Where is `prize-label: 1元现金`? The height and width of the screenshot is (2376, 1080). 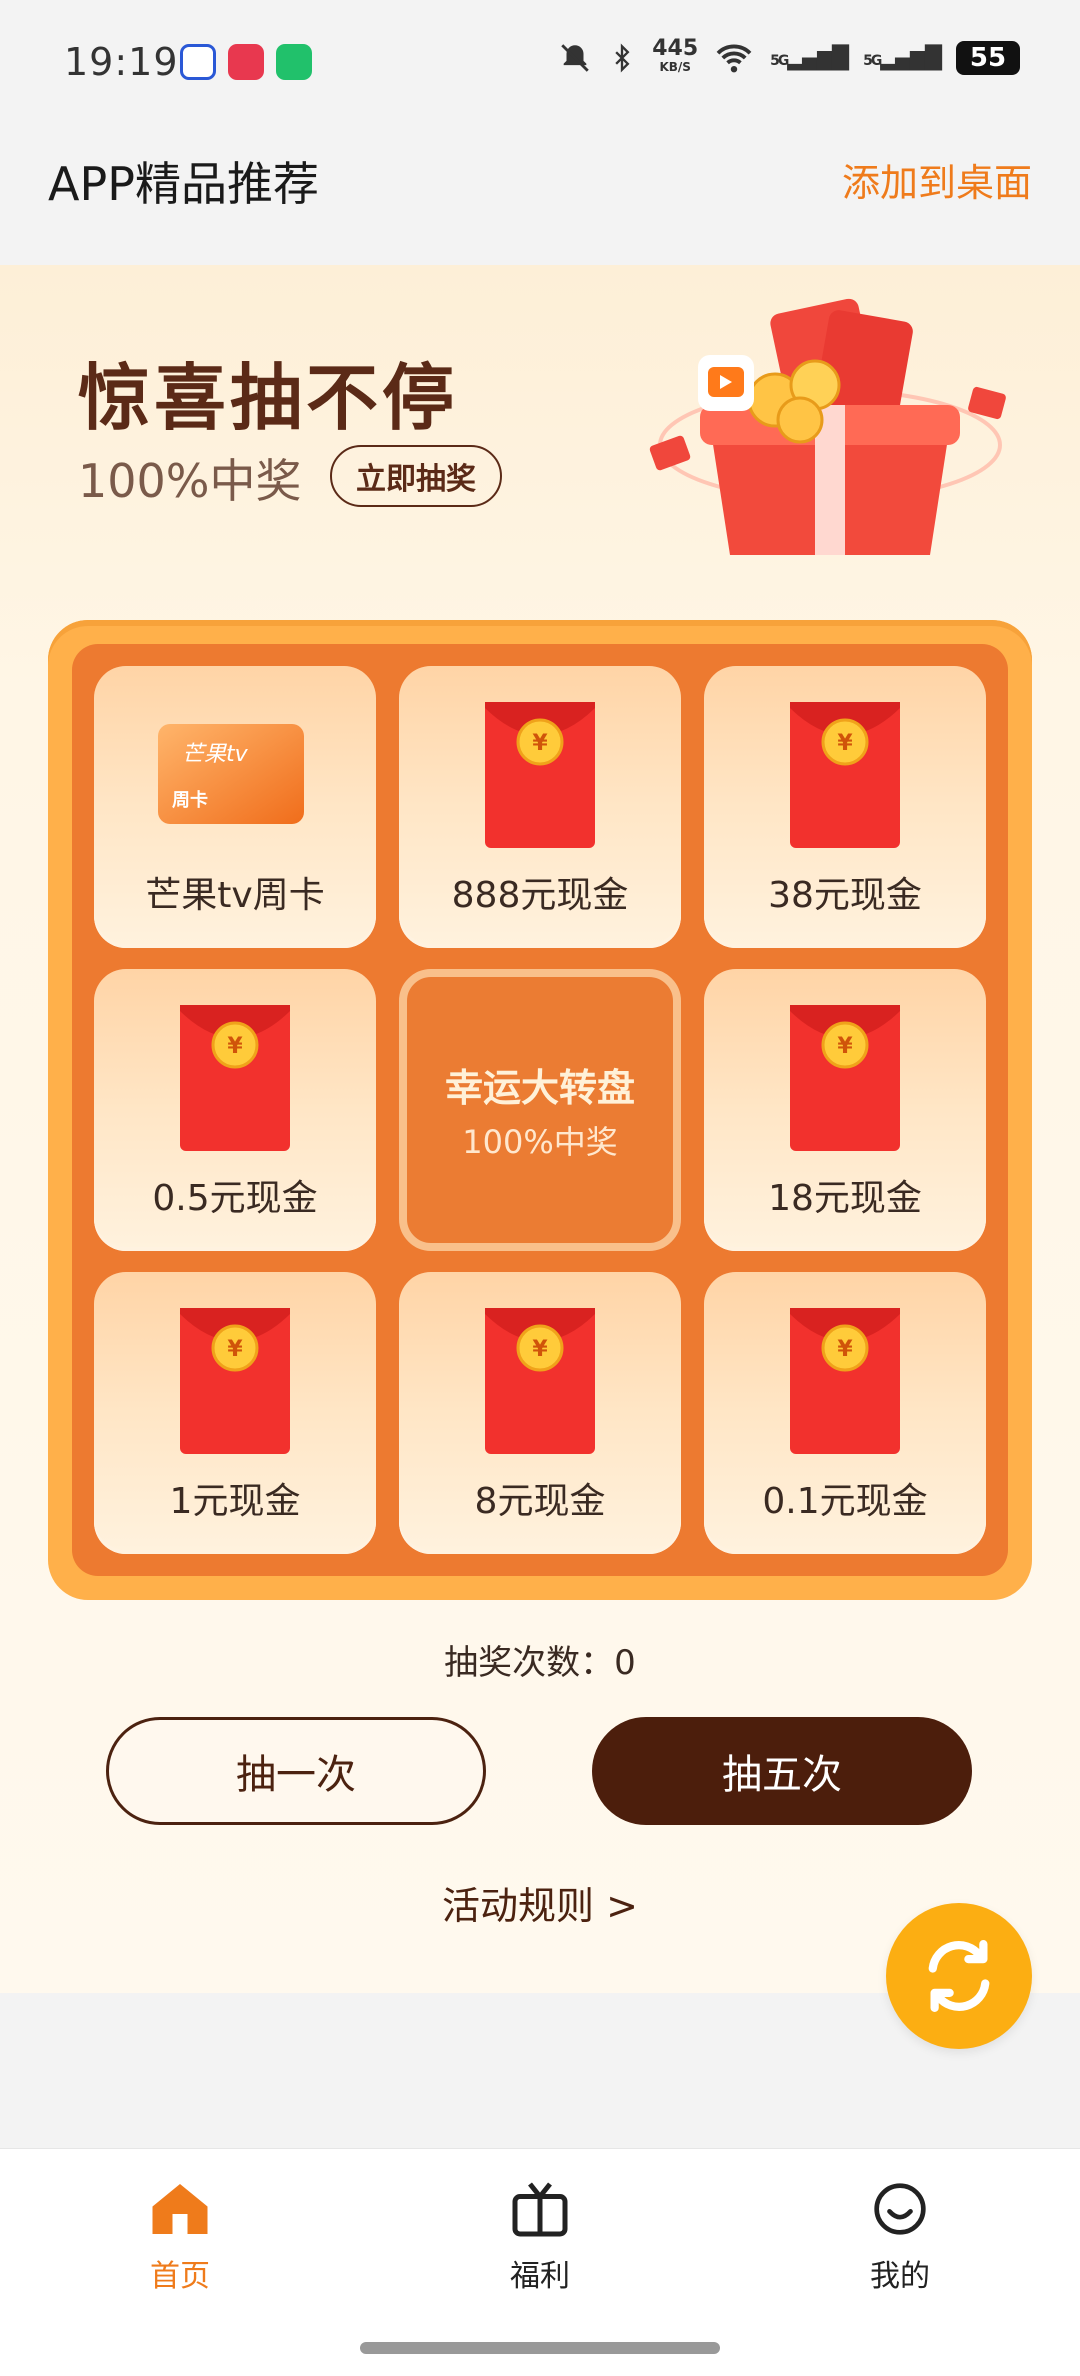
prize-label: 1元现金 is located at coordinates (235, 1501).